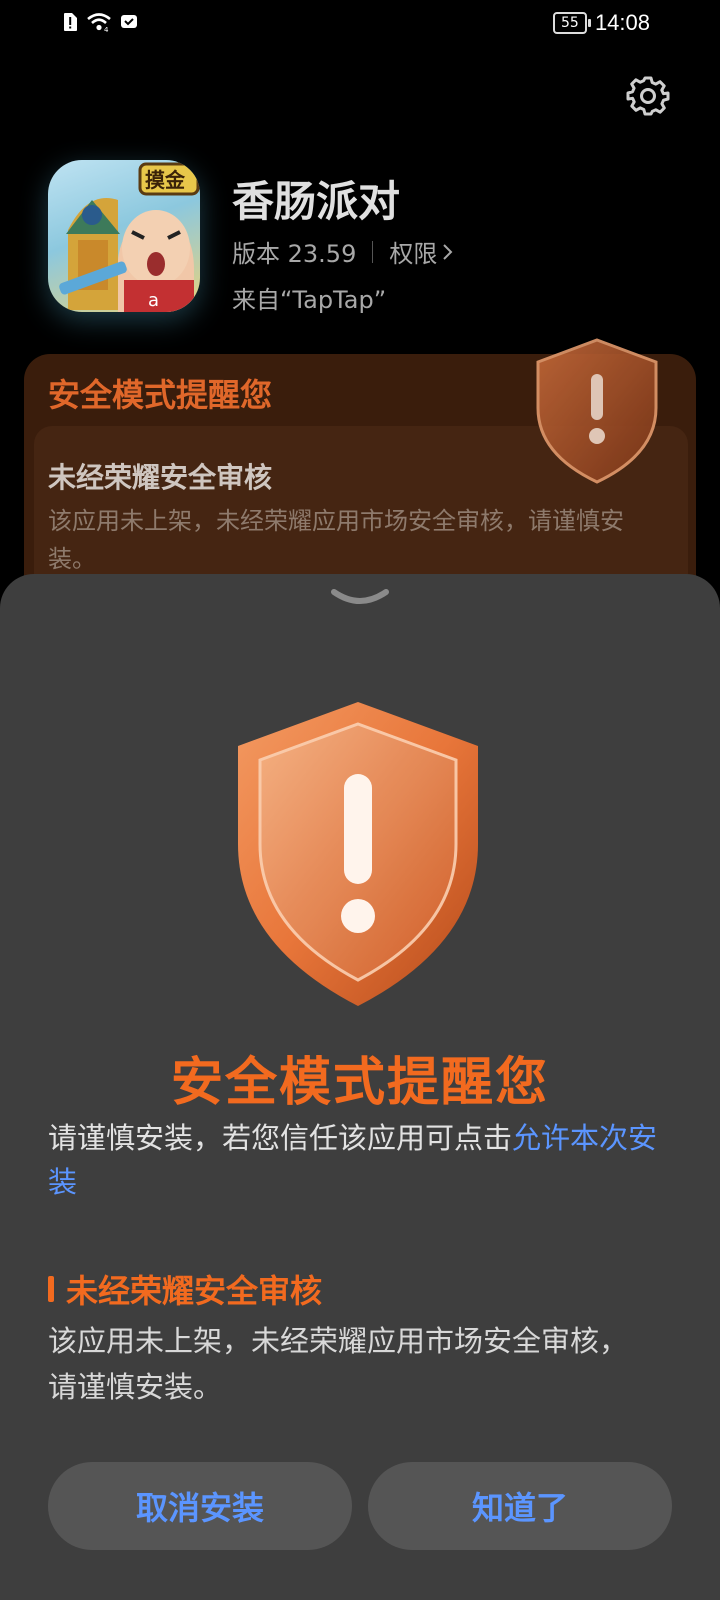 This screenshot has width=720, height=1600. I want to click on background-card-title: 安全模式提醒您, so click(160, 395).